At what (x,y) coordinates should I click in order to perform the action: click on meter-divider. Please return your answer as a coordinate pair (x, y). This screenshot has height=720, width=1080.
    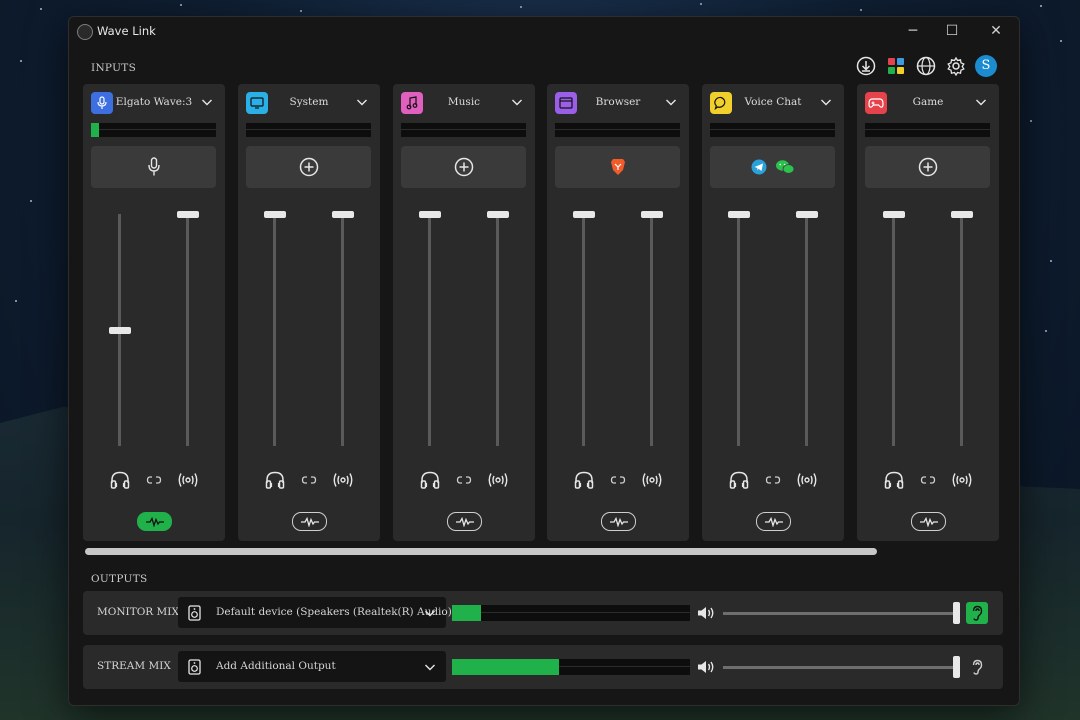
    Looking at the image, I should click on (463, 129).